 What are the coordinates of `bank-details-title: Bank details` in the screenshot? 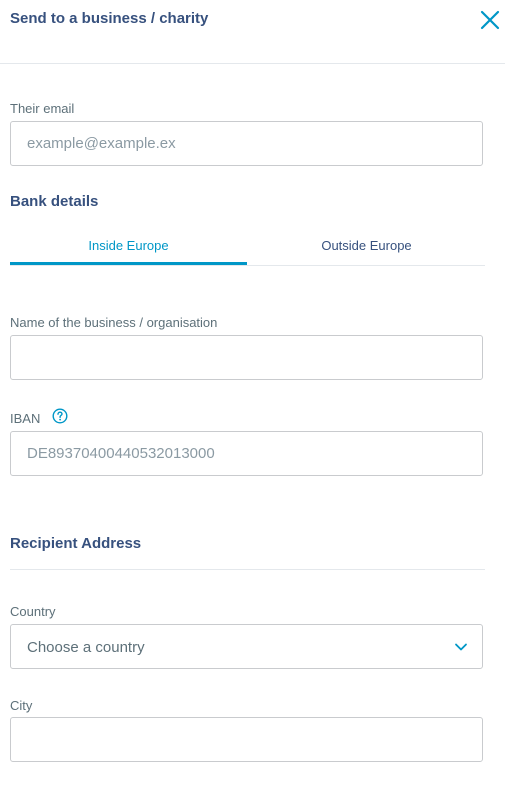 It's located at (54, 201).